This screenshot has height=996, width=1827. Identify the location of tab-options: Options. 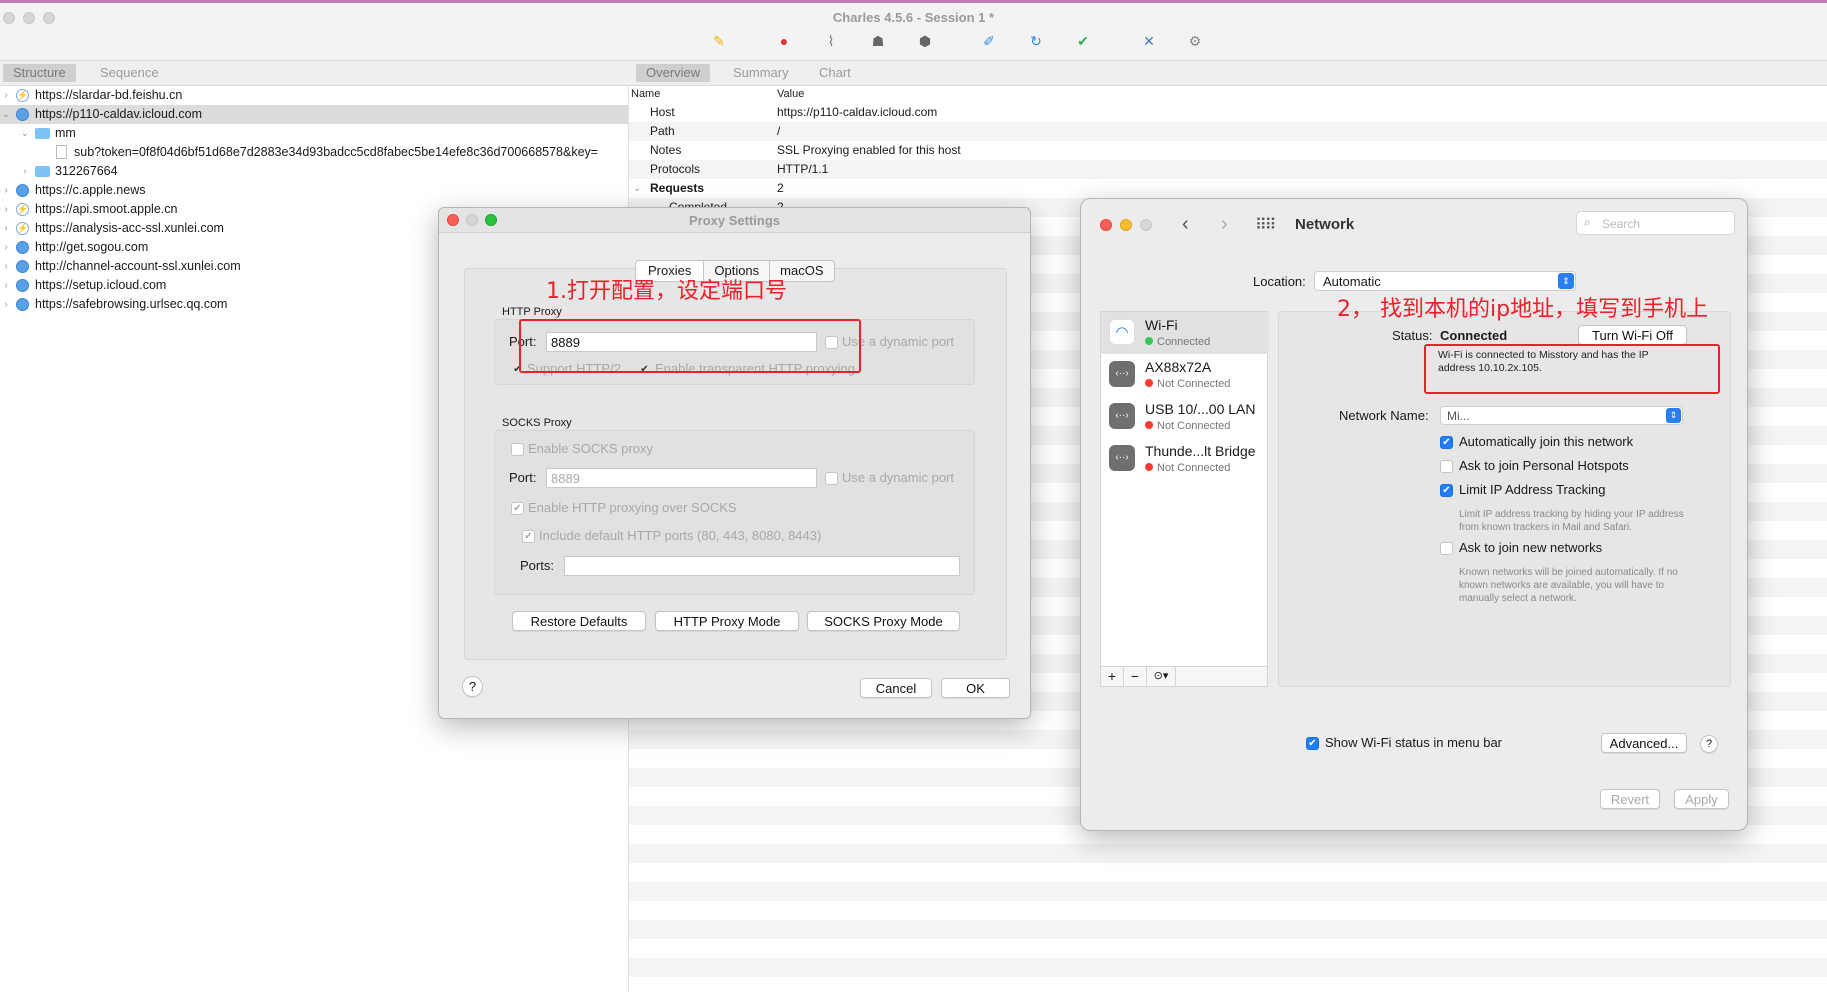
(737, 271).